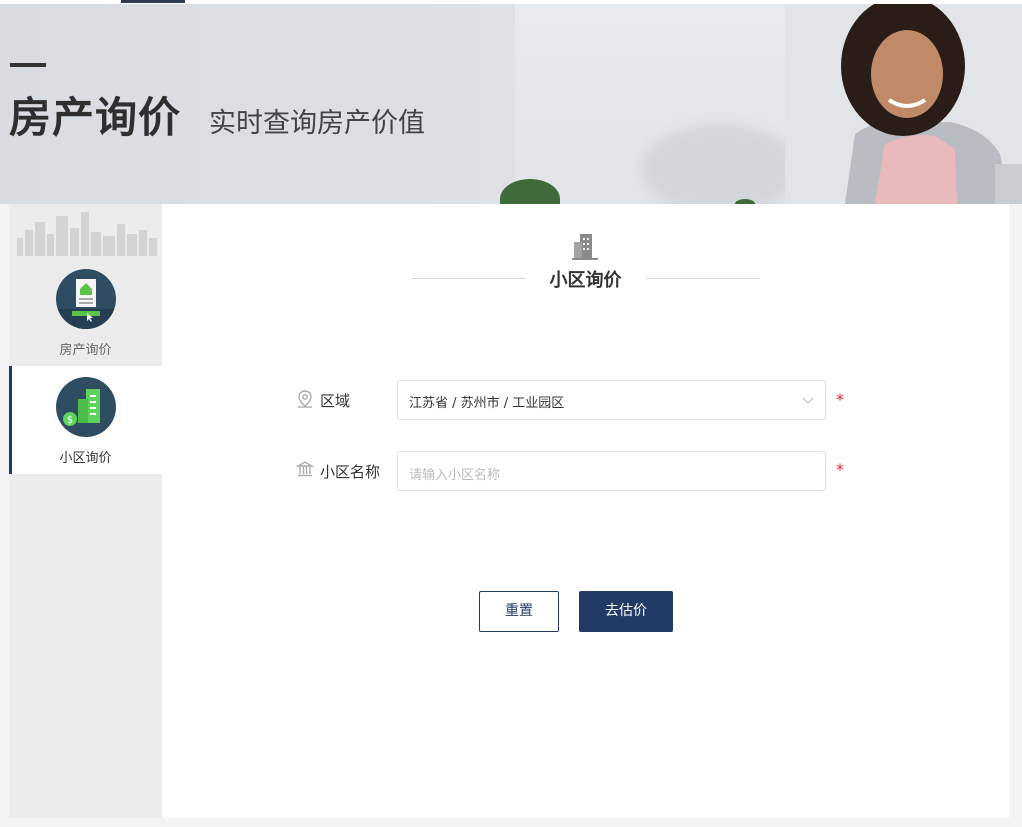 Image resolution: width=1022 pixels, height=827 pixels. What do you see at coordinates (86, 299) in the screenshot?
I see `house-document-icon` at bounding box center [86, 299].